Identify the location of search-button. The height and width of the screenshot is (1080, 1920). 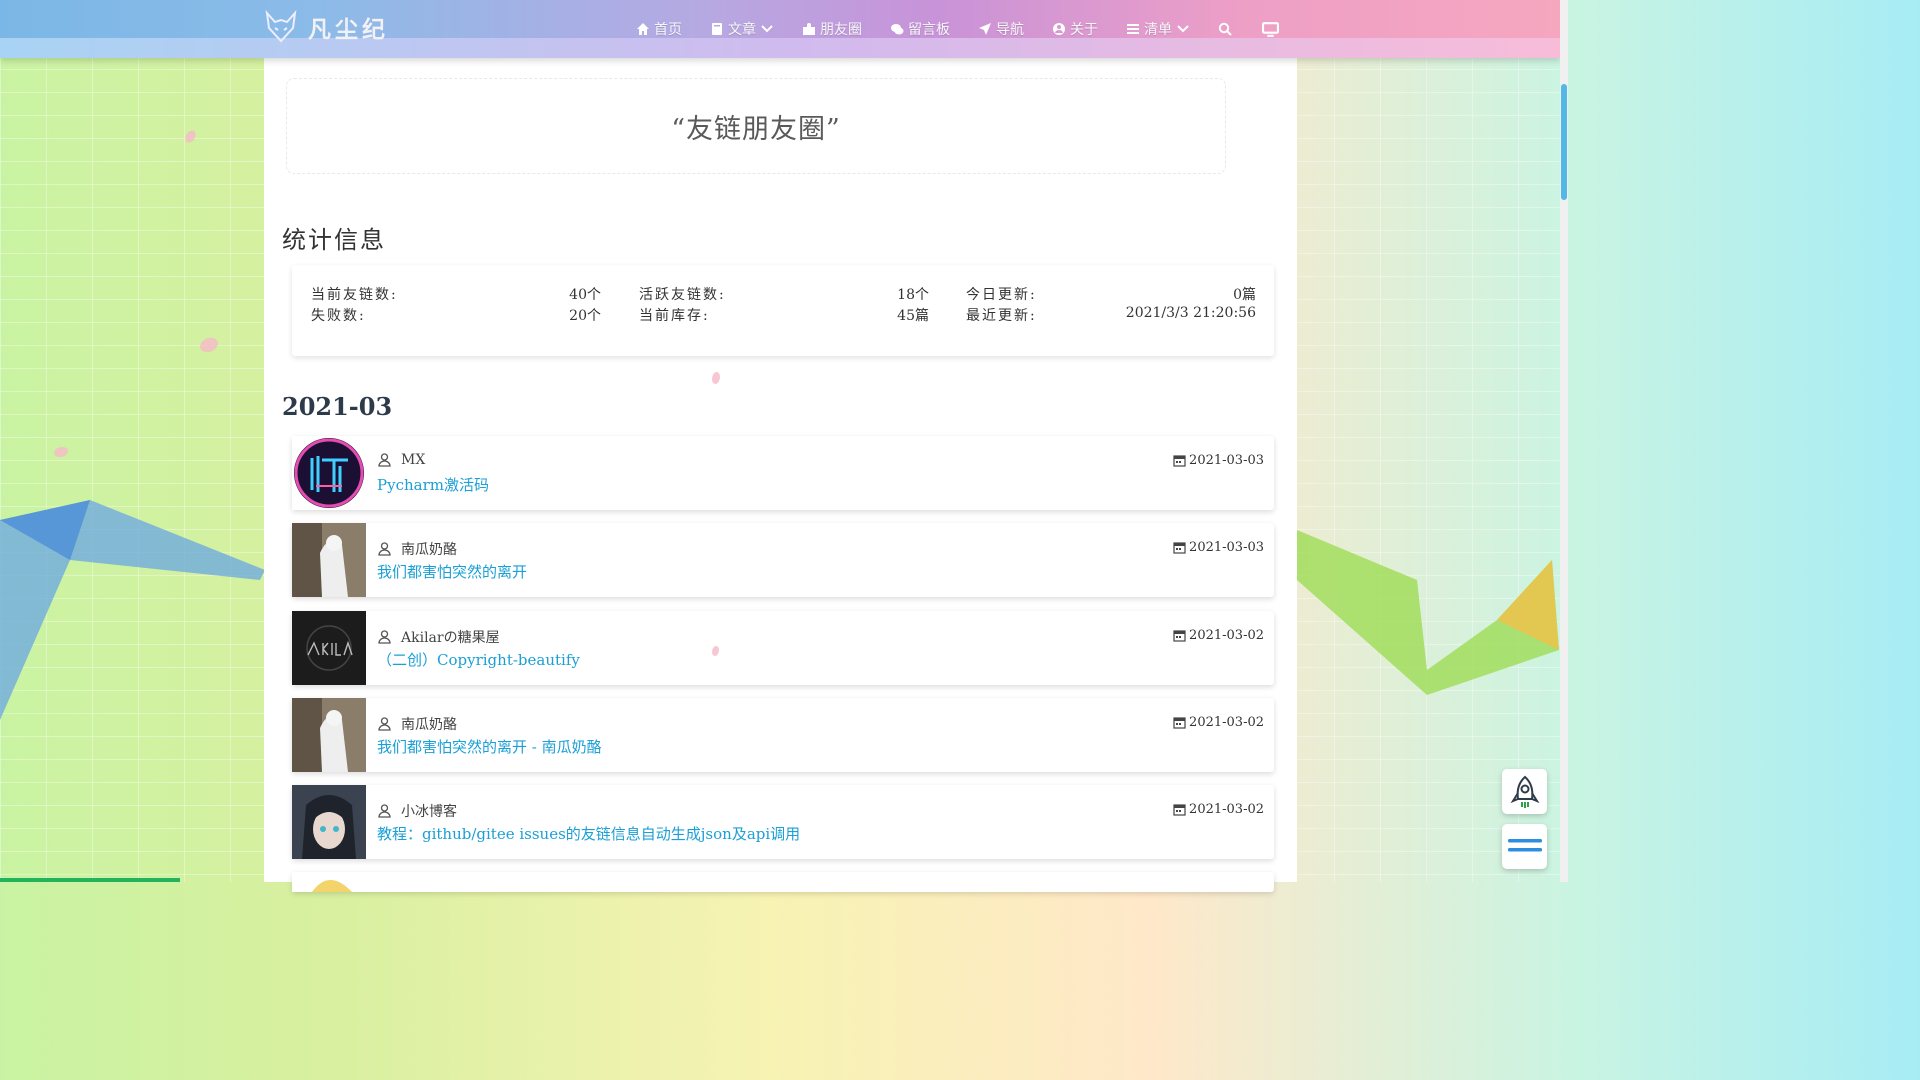
(1225, 29).